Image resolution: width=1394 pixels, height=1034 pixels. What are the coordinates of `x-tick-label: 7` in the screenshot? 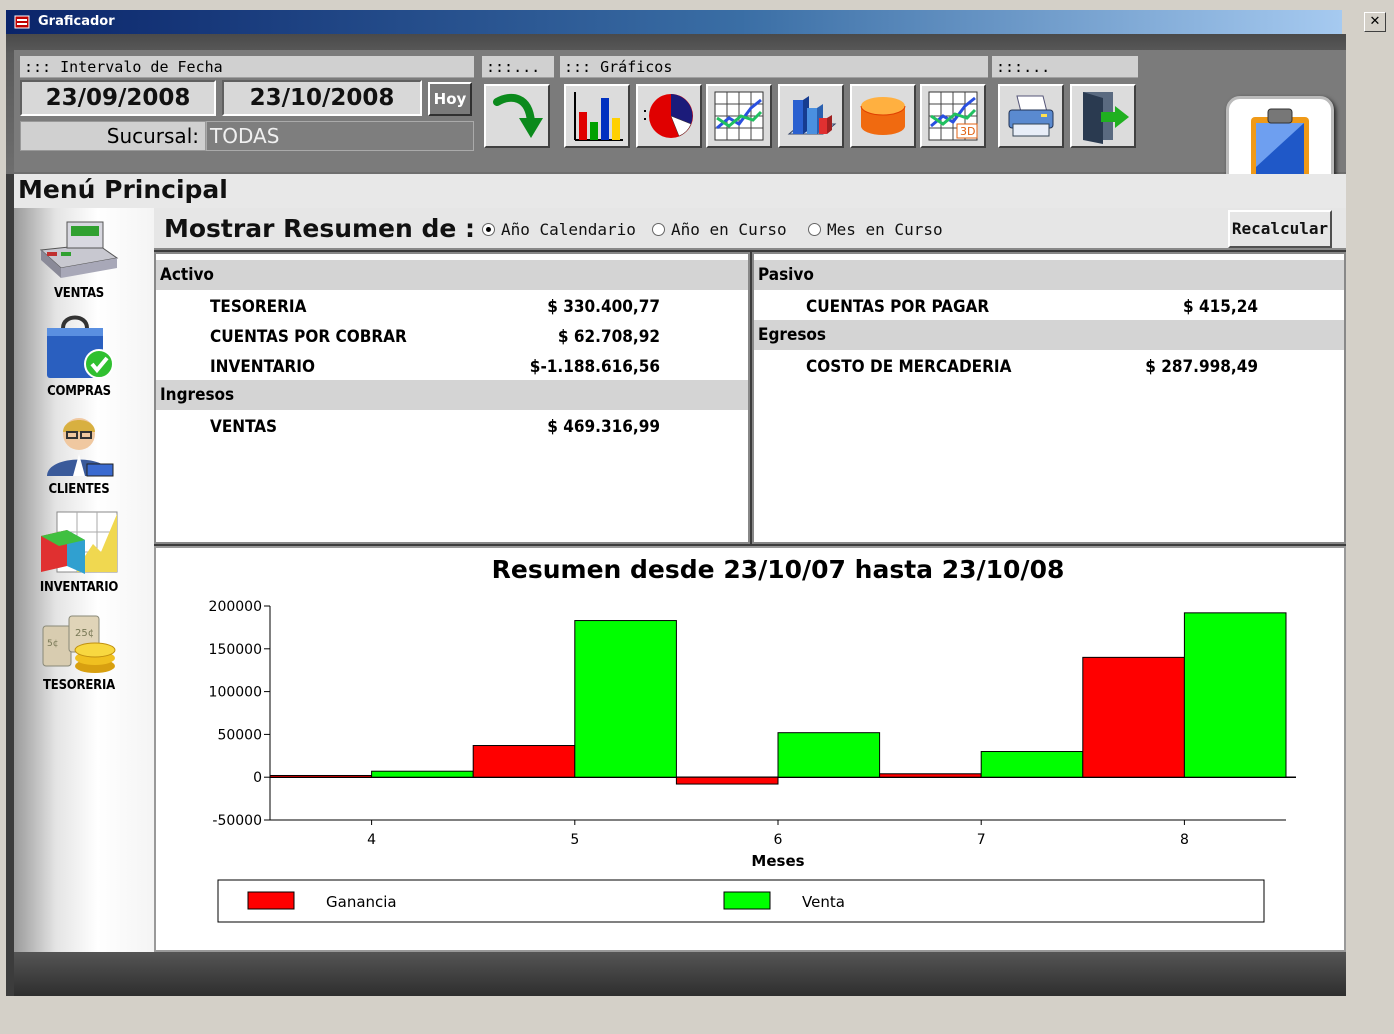 It's located at (981, 840).